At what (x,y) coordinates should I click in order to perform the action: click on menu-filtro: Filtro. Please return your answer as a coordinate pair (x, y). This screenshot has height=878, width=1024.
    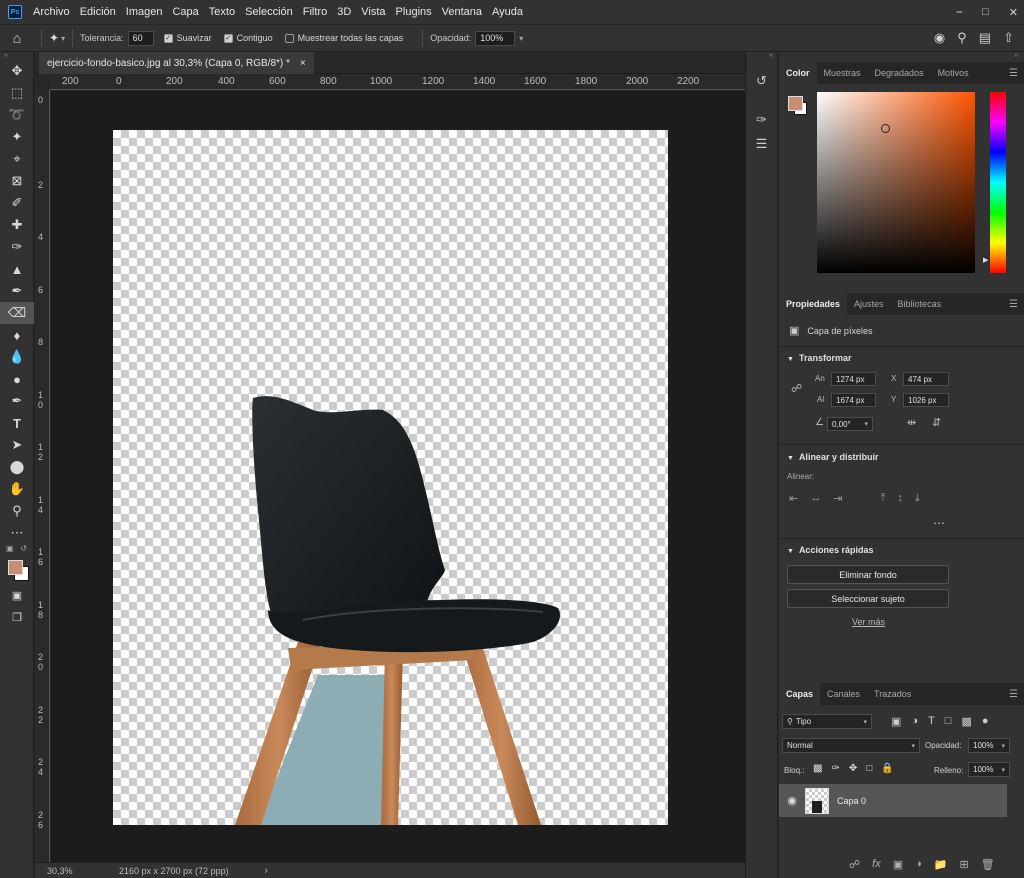
    Looking at the image, I should click on (315, 12).